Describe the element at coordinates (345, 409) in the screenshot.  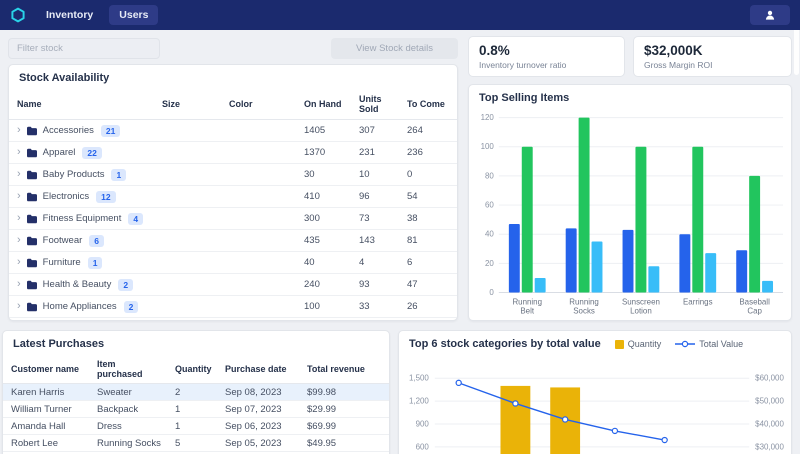
I see `purchase-revenue-cell: $29.99` at that location.